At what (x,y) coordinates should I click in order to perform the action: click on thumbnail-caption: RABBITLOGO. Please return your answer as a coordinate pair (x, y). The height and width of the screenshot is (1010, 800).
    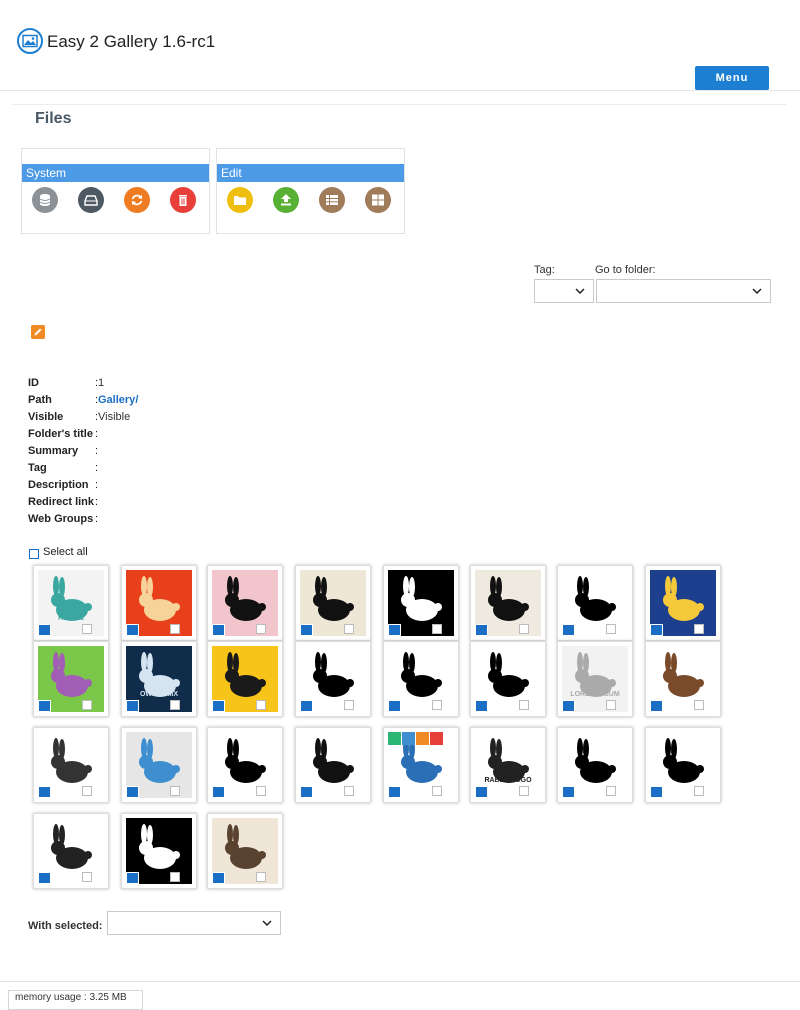
    Looking at the image, I should click on (508, 780).